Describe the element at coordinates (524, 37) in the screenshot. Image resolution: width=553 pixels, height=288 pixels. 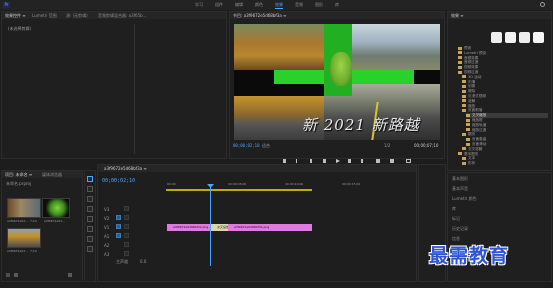
I see `yuv-effects-icon` at that location.